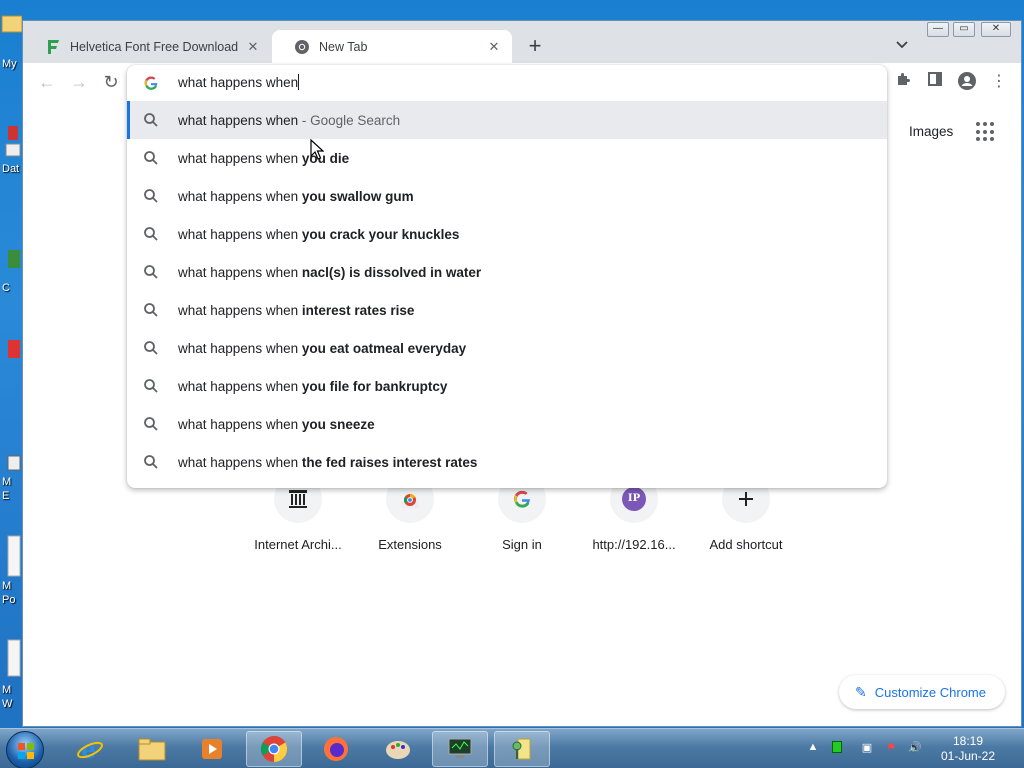  What do you see at coordinates (535, 47) in the screenshot?
I see `new-tab-button: +` at bounding box center [535, 47].